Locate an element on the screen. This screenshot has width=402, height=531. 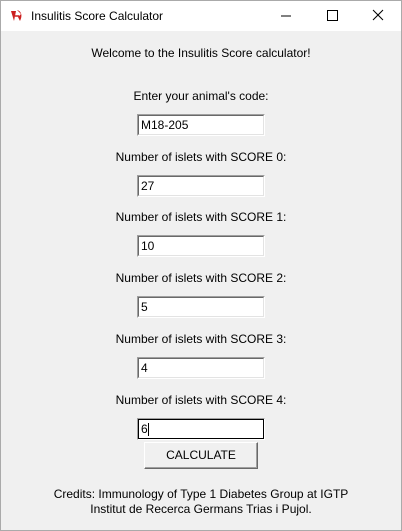
score0-field-frame is located at coordinates (201, 186).